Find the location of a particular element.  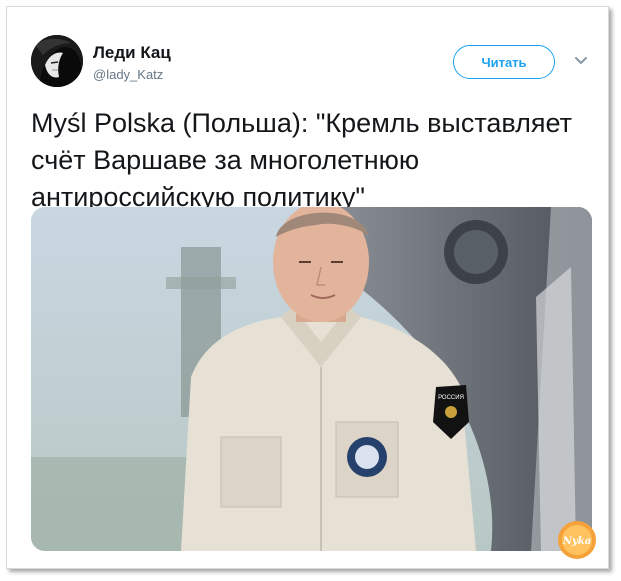

watermark-logo: Nyka is located at coordinates (577, 540).